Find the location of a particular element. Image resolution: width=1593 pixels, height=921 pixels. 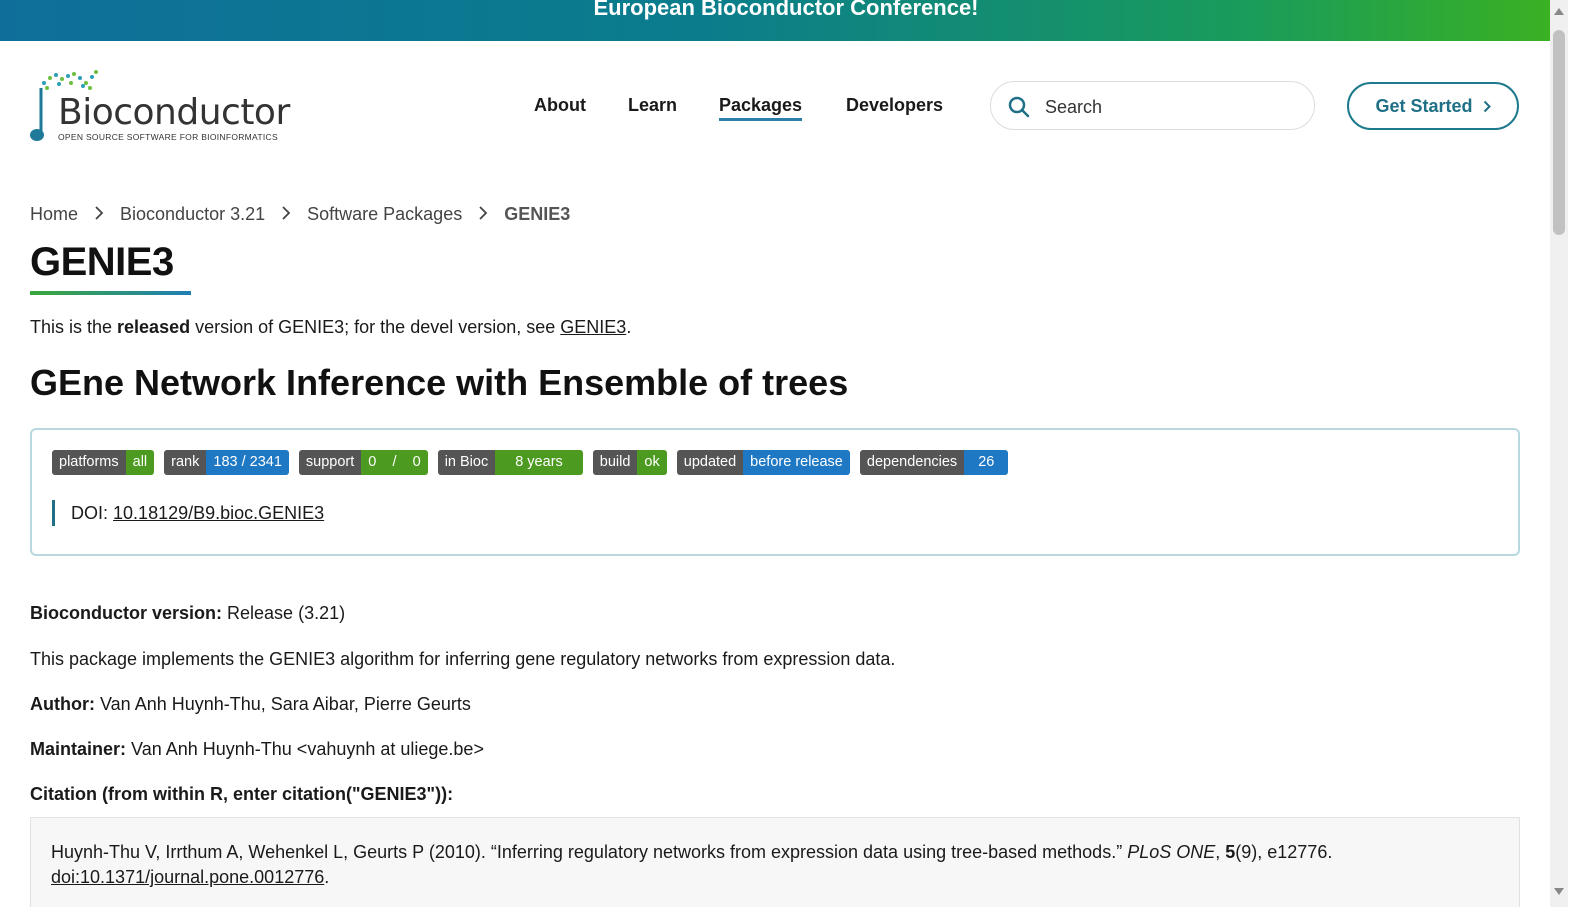

get-started-button: Get Started is located at coordinates (1433, 106).